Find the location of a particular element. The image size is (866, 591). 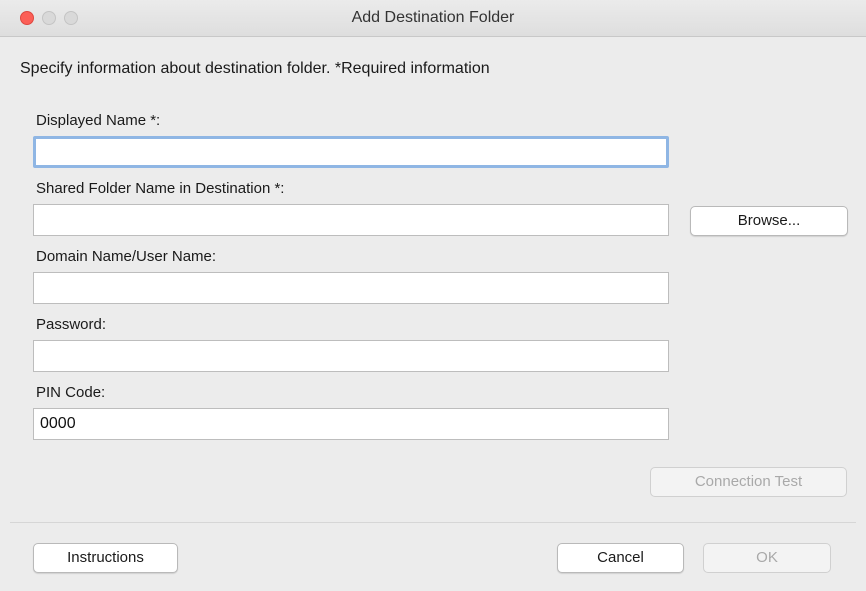

password-label: Password: is located at coordinates (71, 324).